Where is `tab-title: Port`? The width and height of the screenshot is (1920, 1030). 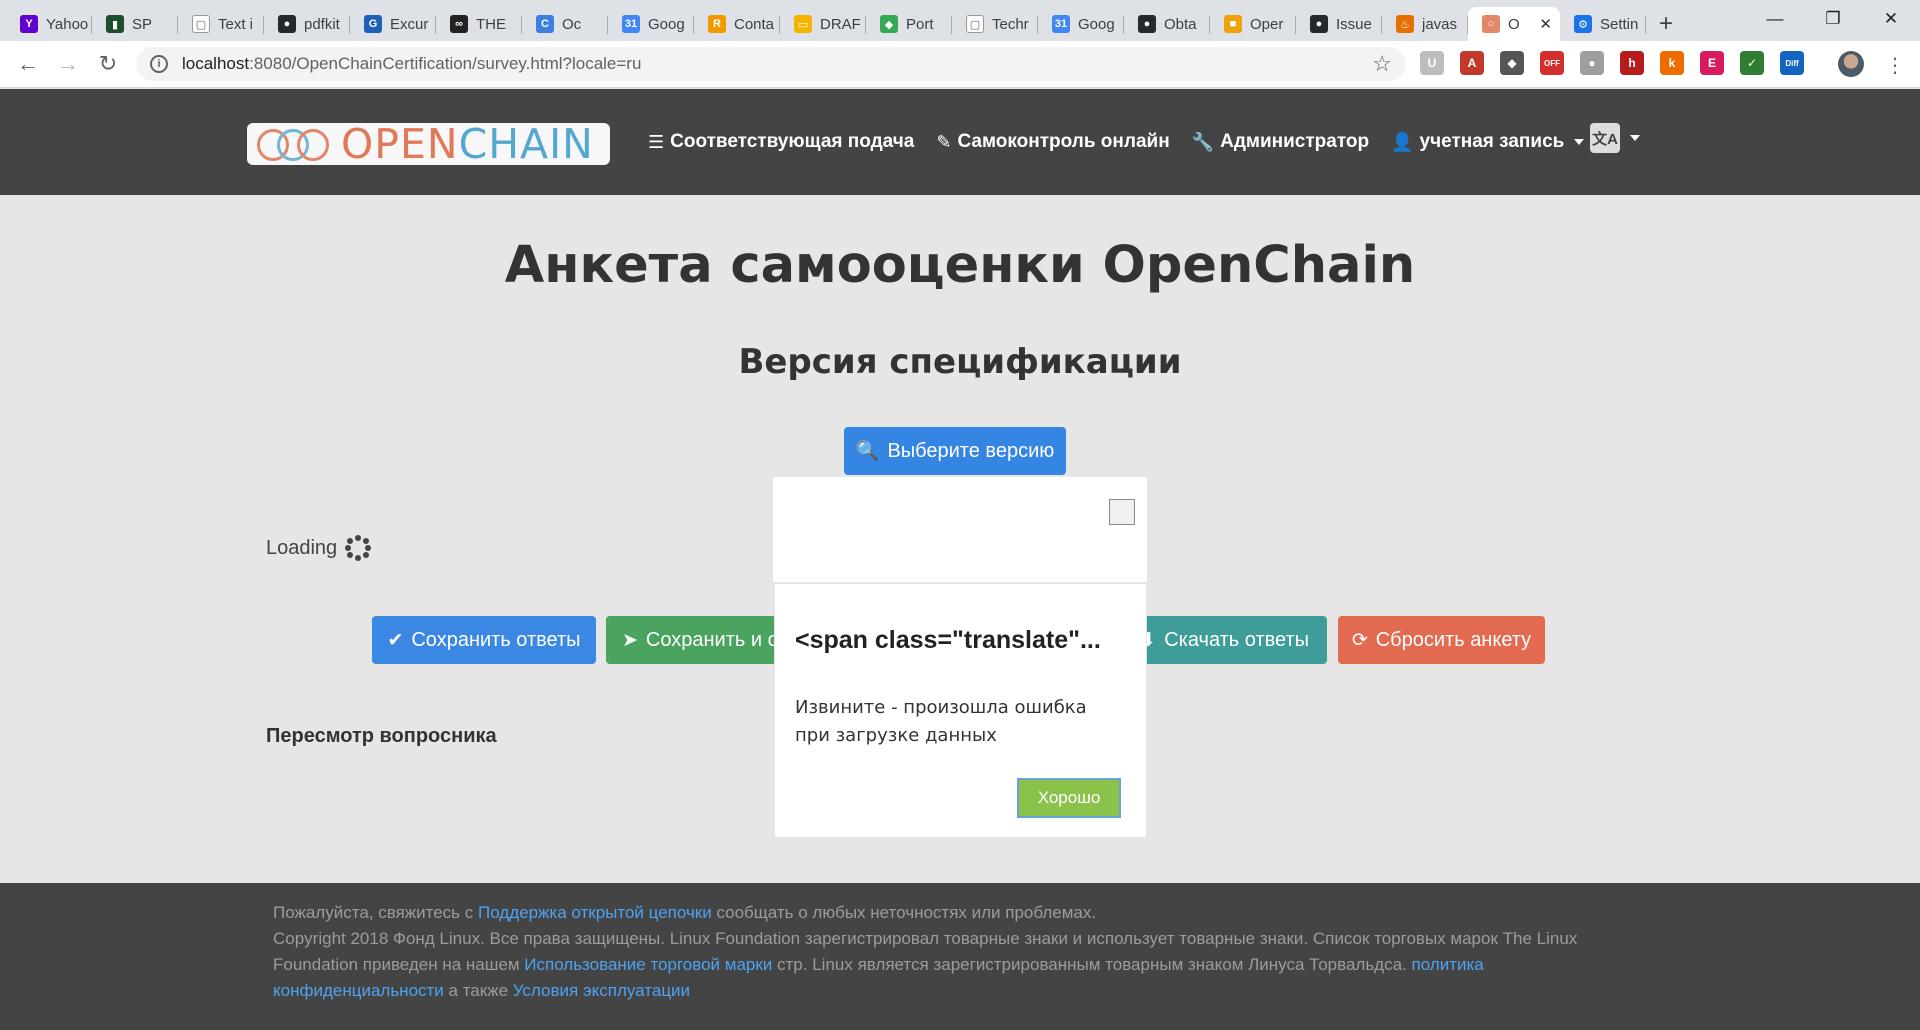
tab-title: Port is located at coordinates (920, 24).